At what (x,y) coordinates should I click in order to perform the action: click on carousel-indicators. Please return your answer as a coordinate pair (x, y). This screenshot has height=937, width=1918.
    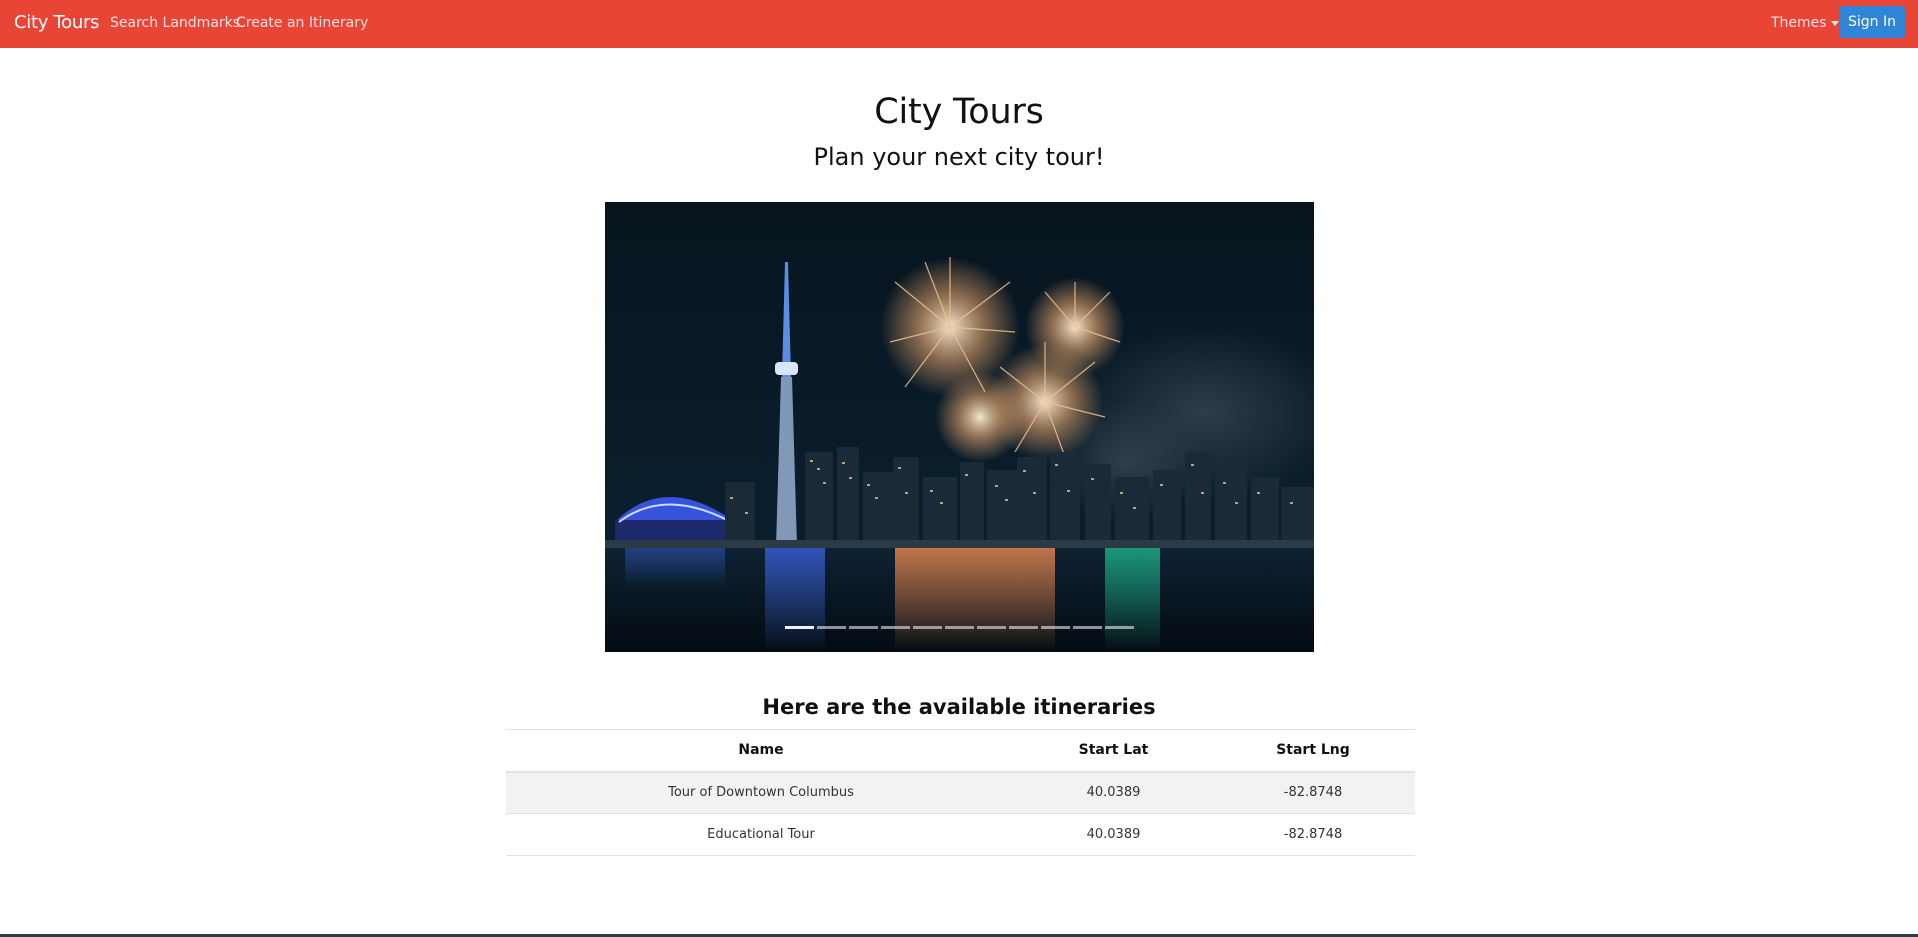
    Looking at the image, I should click on (959, 627).